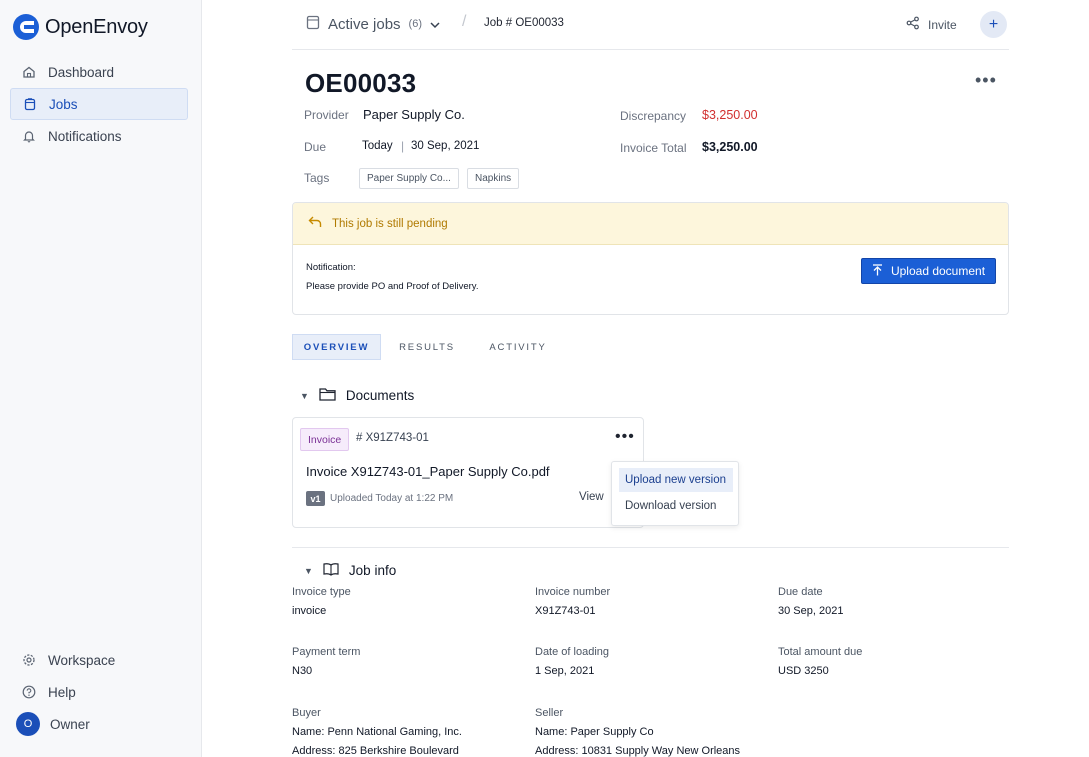  I want to click on sidebar-item-notifications: Notifications, so click(99, 136).